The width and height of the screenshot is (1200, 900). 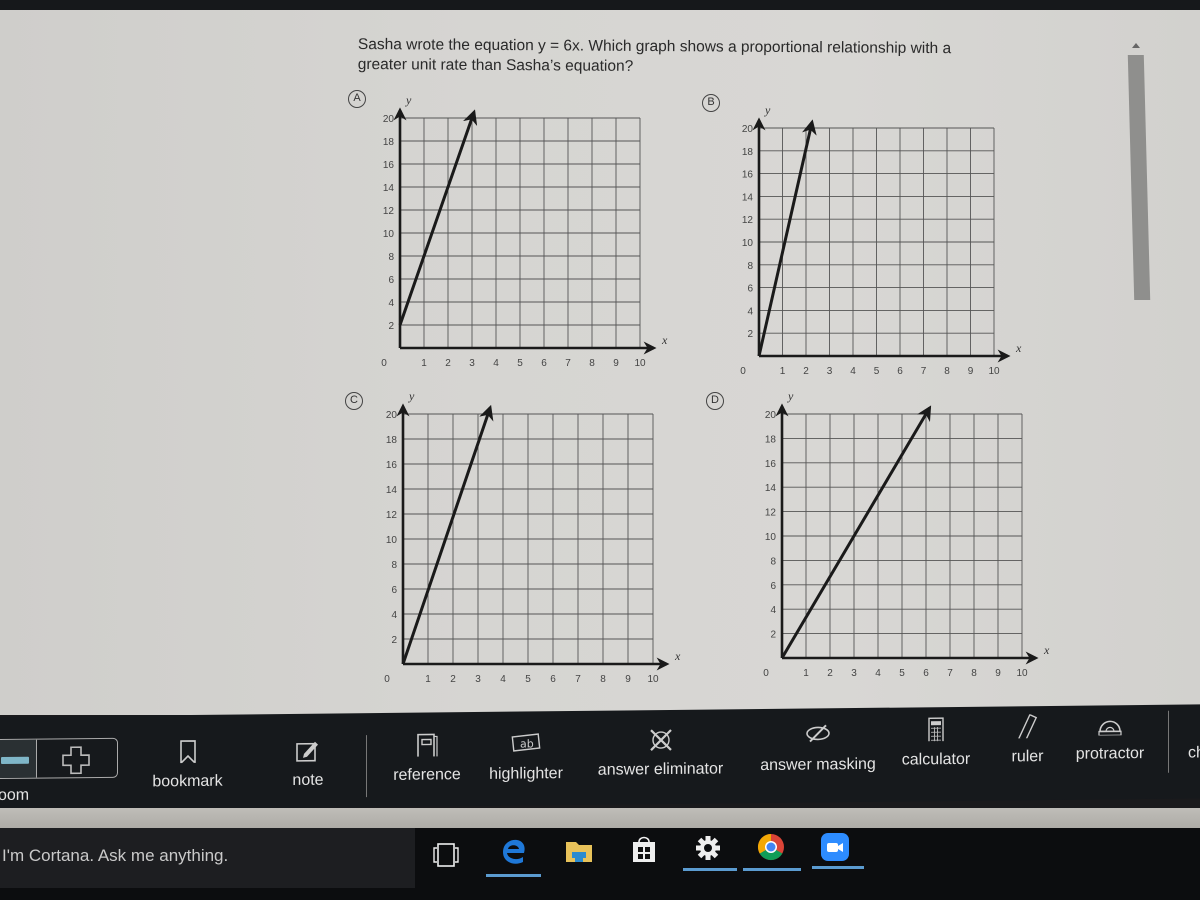 What do you see at coordinates (818, 748) in the screenshot?
I see `answer-masking-button: answer masking` at bounding box center [818, 748].